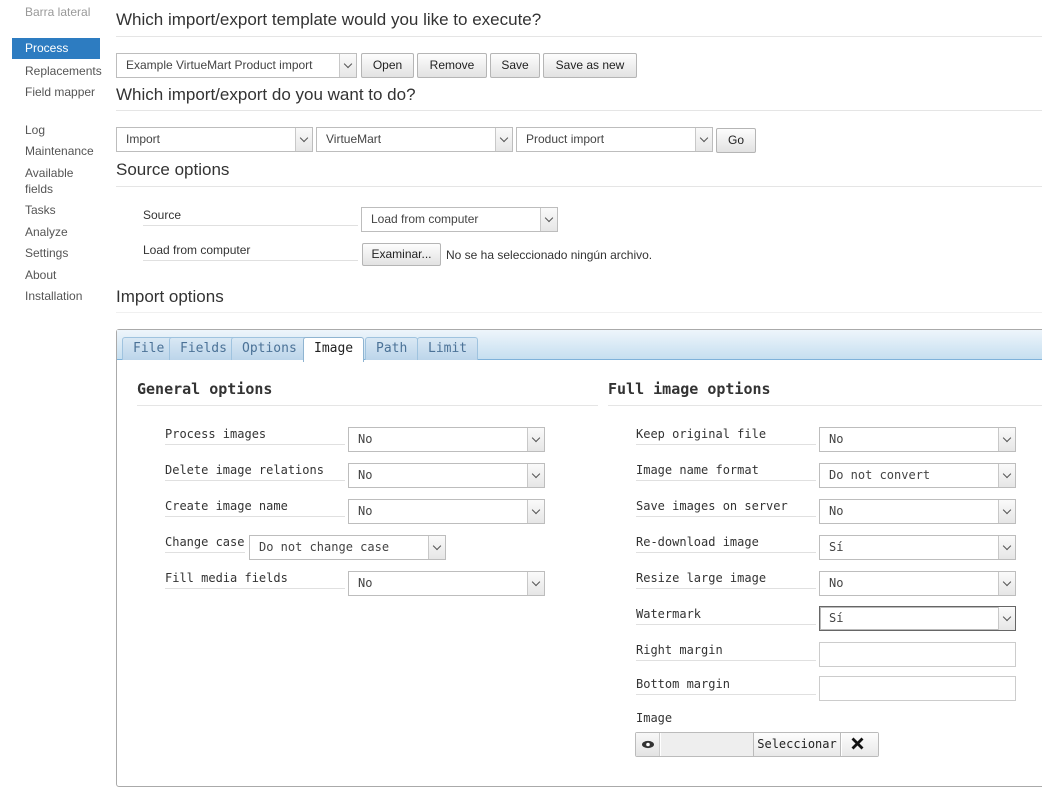 Image resolution: width=1042 pixels, height=808 pixels. I want to click on full-image-options-heading: Full image options, so click(689, 389).